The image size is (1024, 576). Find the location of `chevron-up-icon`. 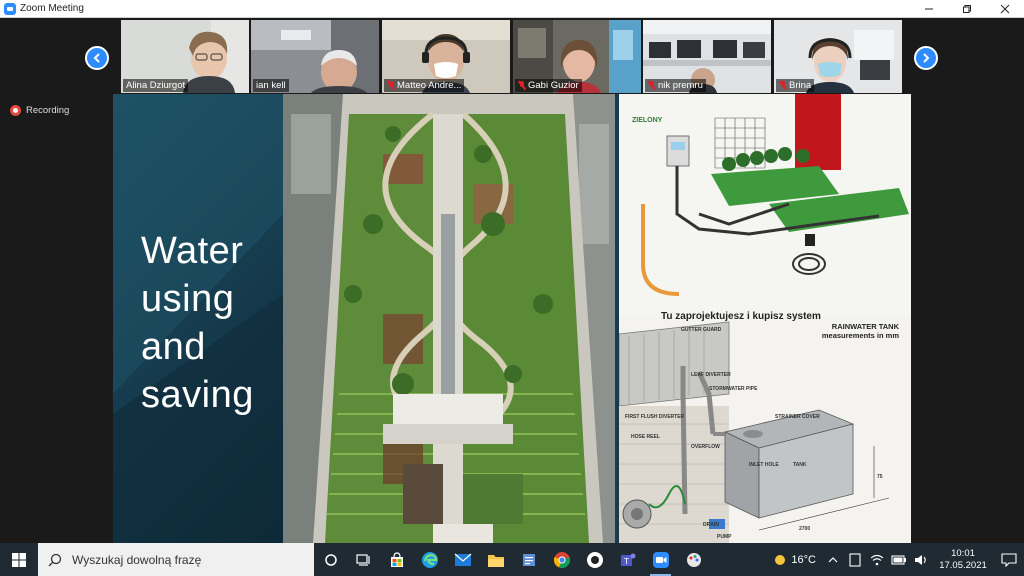

chevron-up-icon is located at coordinates (833, 559).